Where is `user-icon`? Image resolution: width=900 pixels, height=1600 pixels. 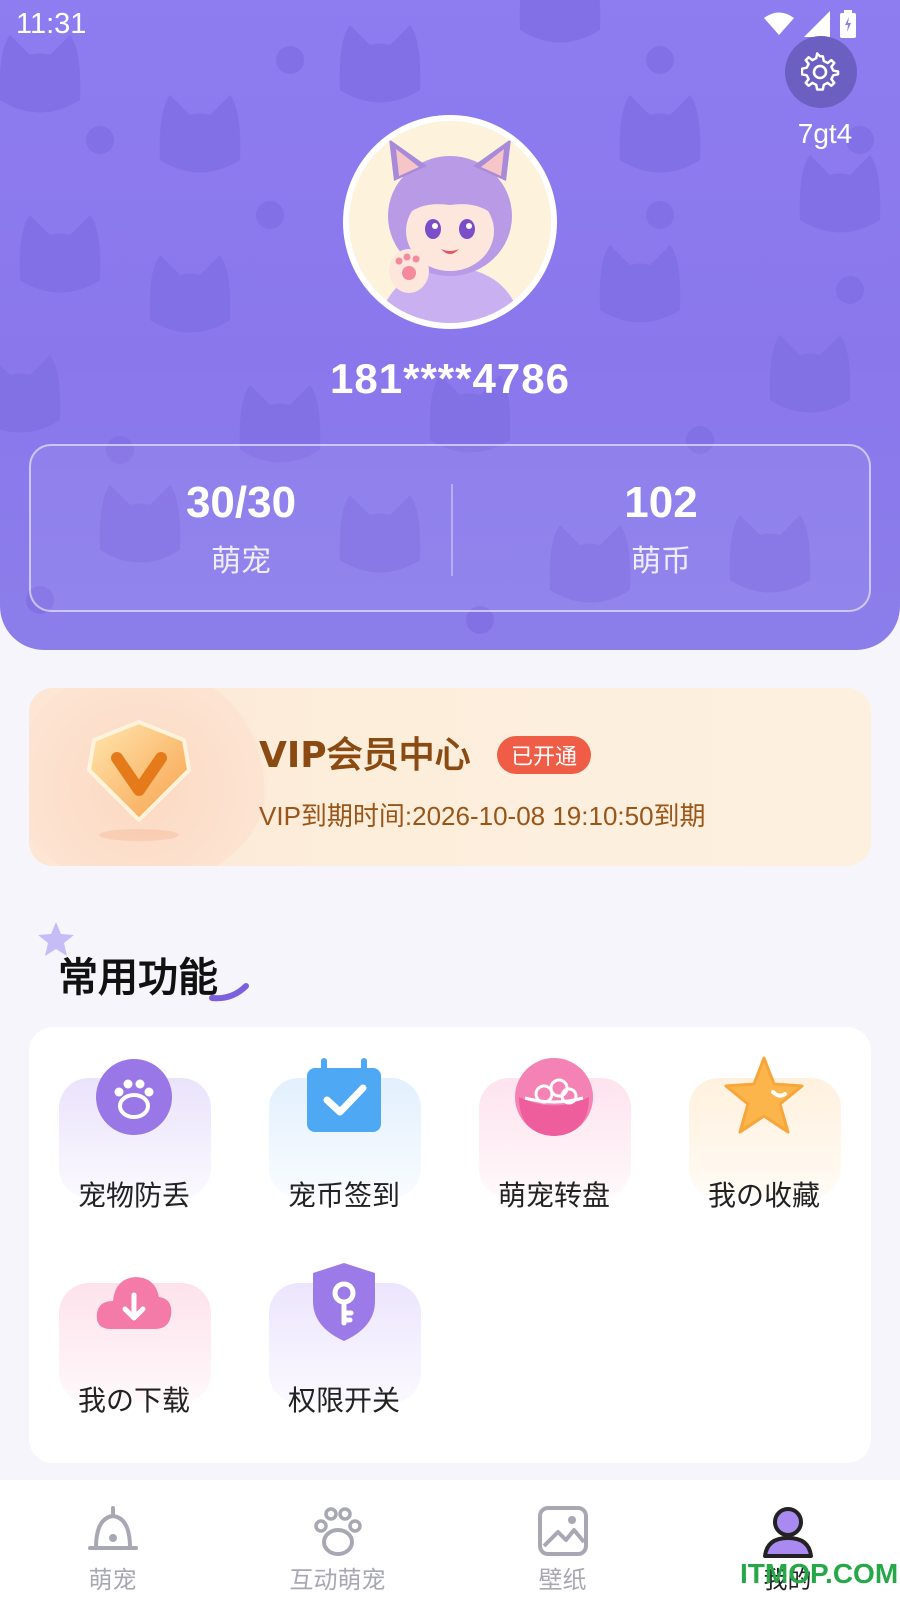
user-icon is located at coordinates (788, 1532).